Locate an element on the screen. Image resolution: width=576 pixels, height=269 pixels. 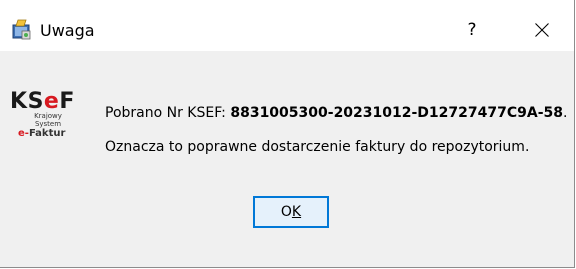
ok-button: OK is located at coordinates (291, 212).